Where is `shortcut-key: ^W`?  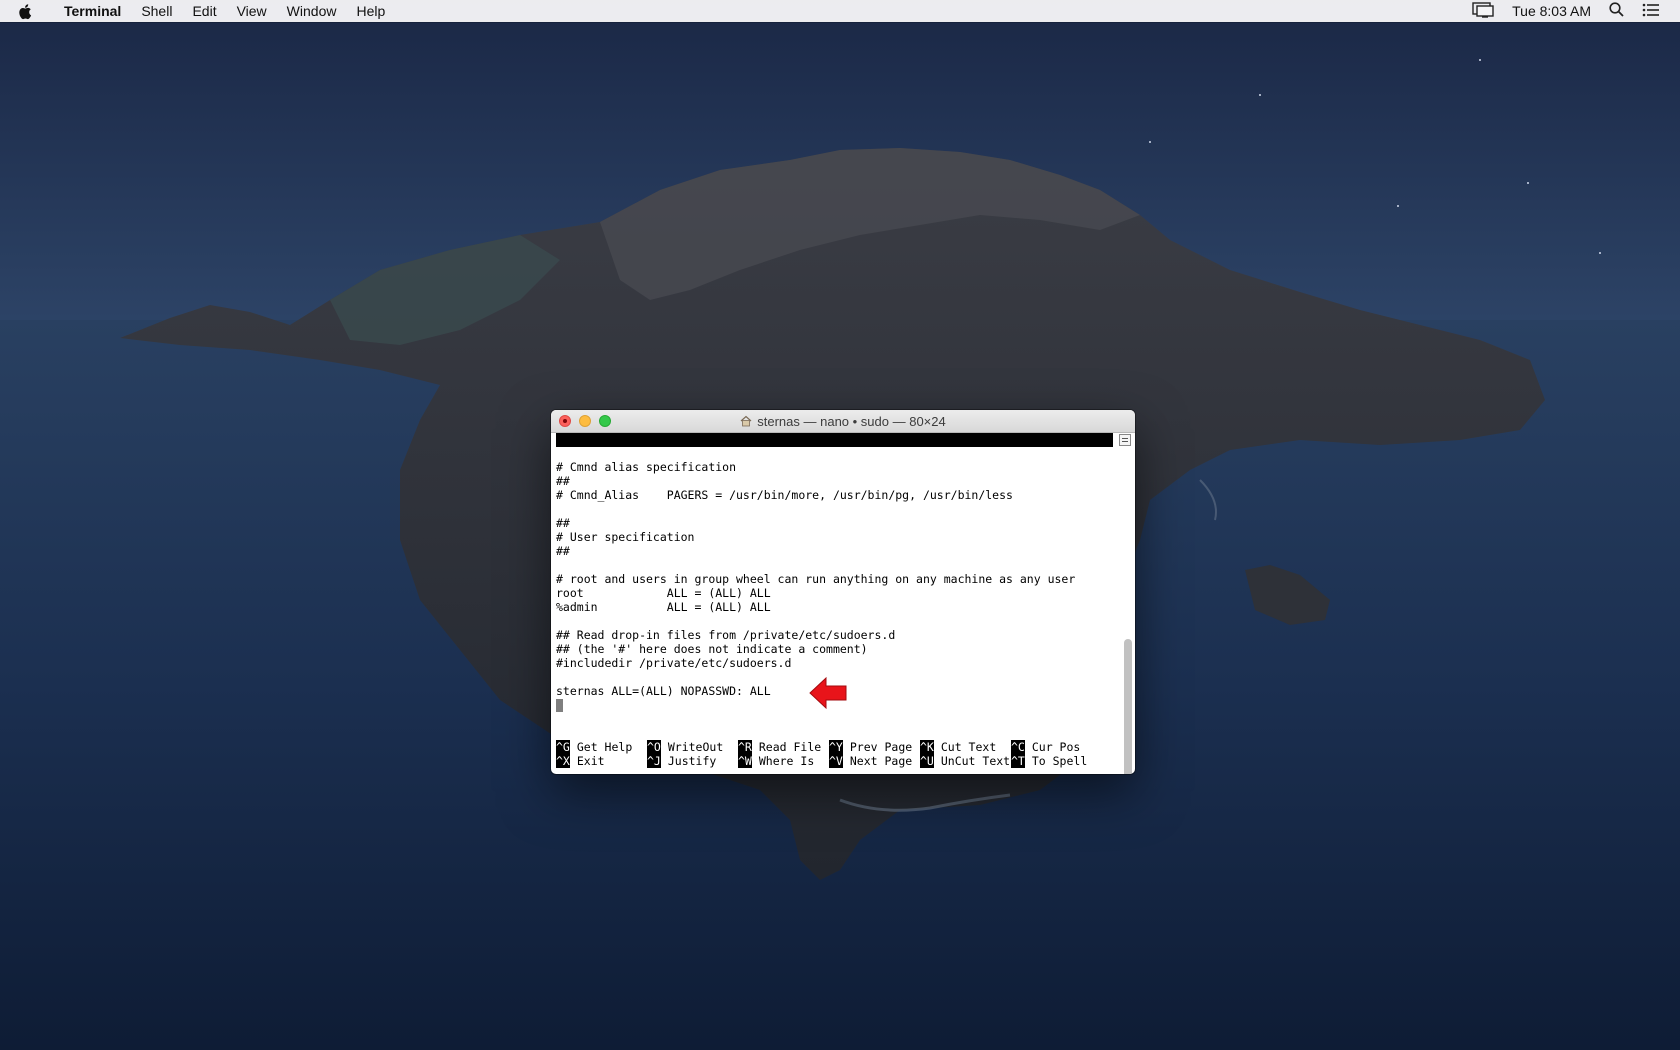
shortcut-key: ^W is located at coordinates (745, 761).